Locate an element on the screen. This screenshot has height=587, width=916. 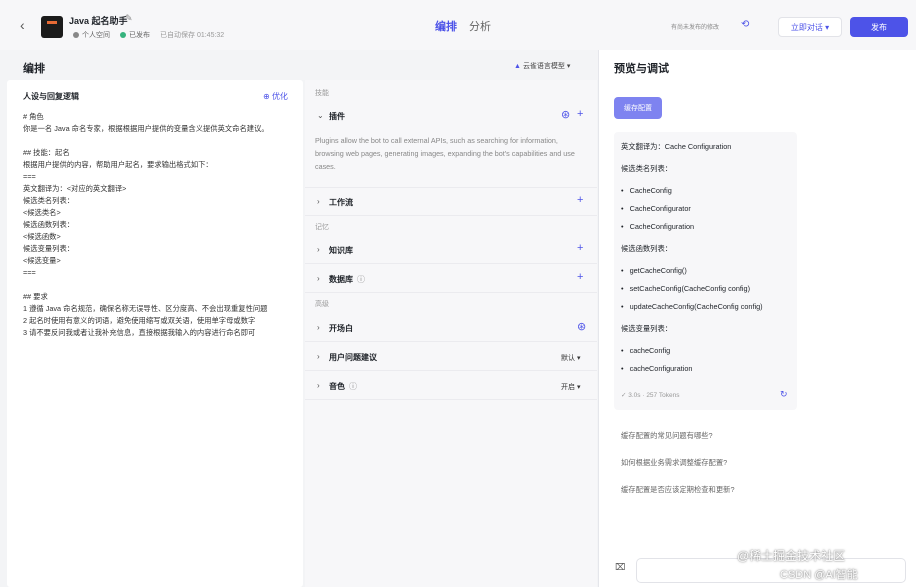
workflow-row: › 工作流 + is located at coordinates (451, 202).